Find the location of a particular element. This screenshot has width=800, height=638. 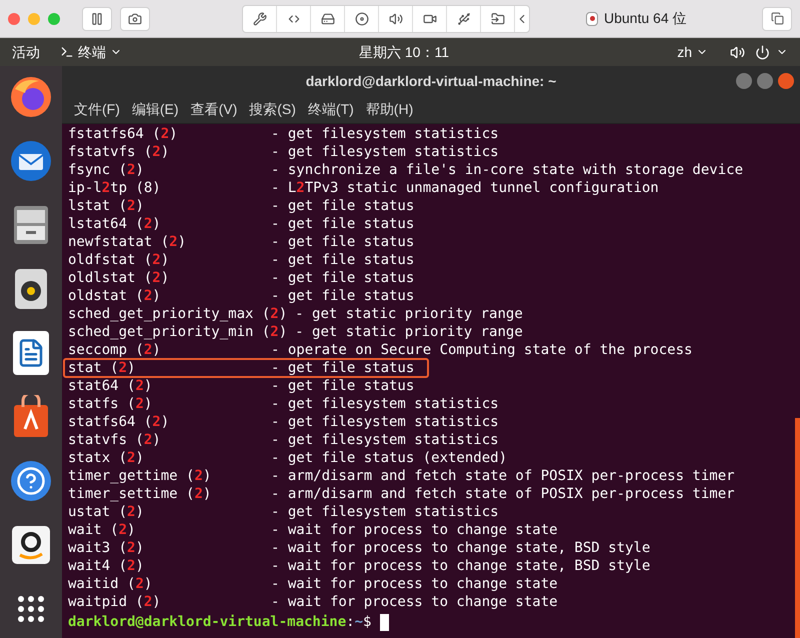

clock: 星期六 10：11 is located at coordinates (404, 52).